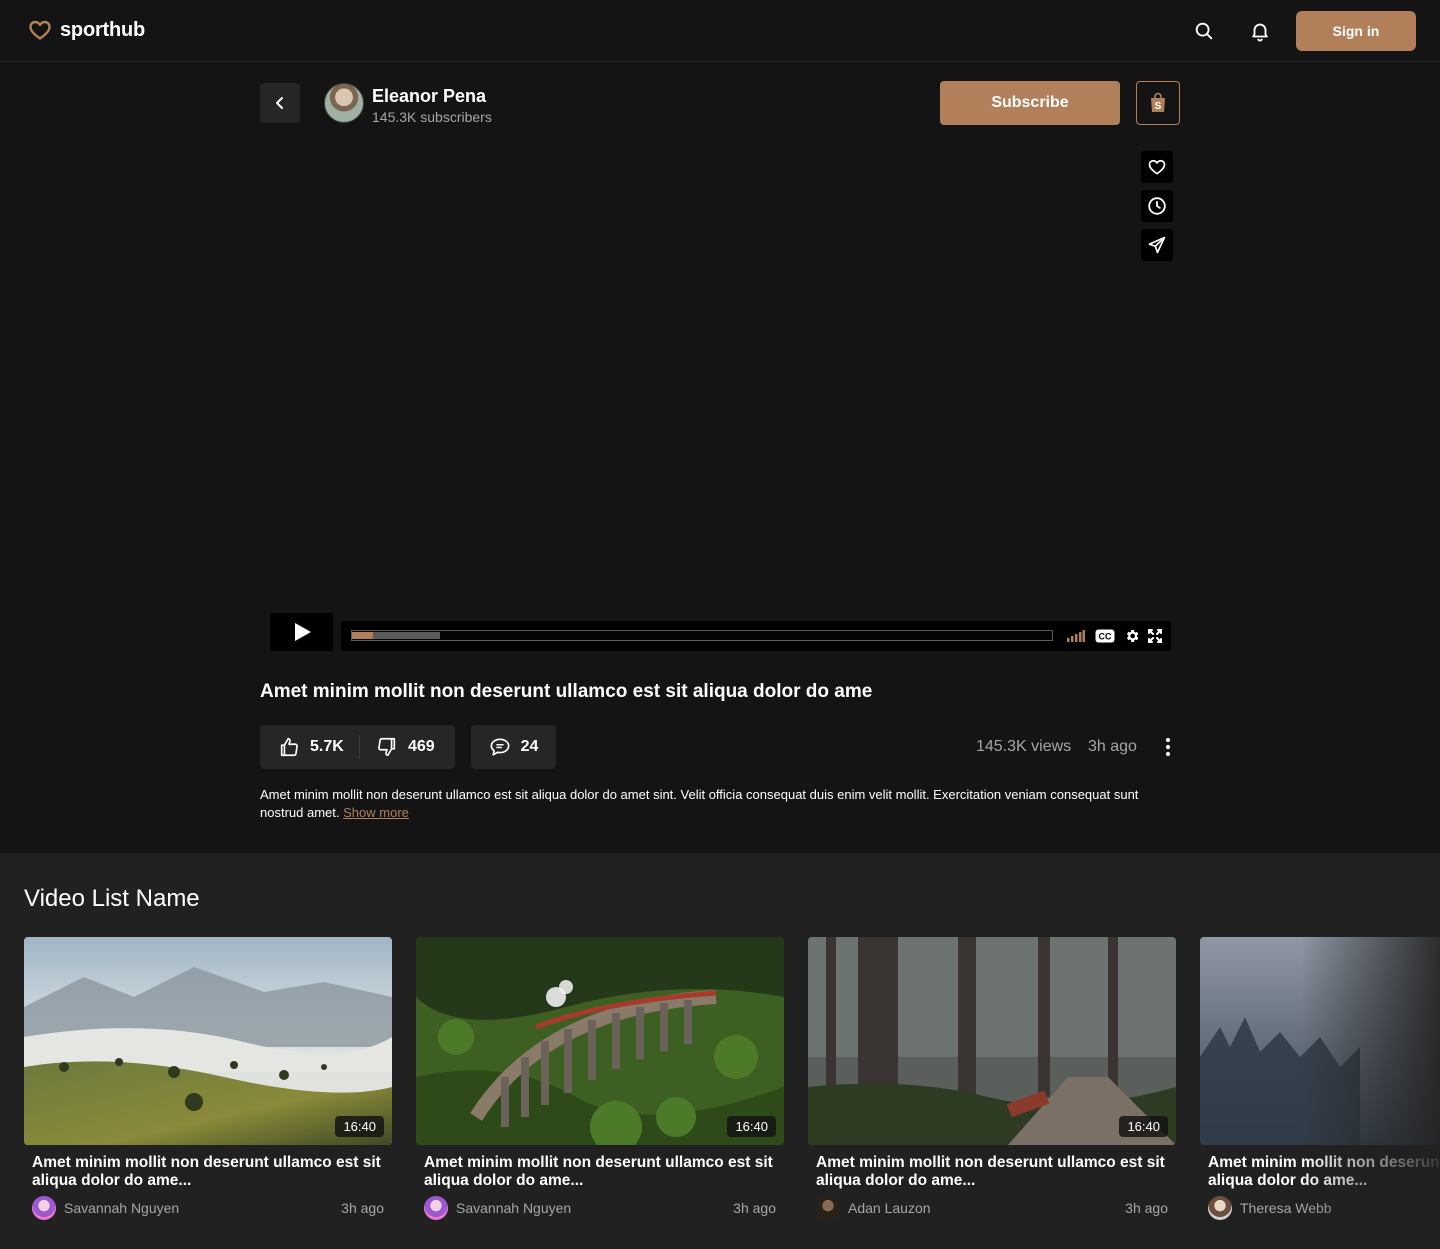 Image resolution: width=1440 pixels, height=1249 pixels. I want to click on clock-icon, so click(1157, 206).